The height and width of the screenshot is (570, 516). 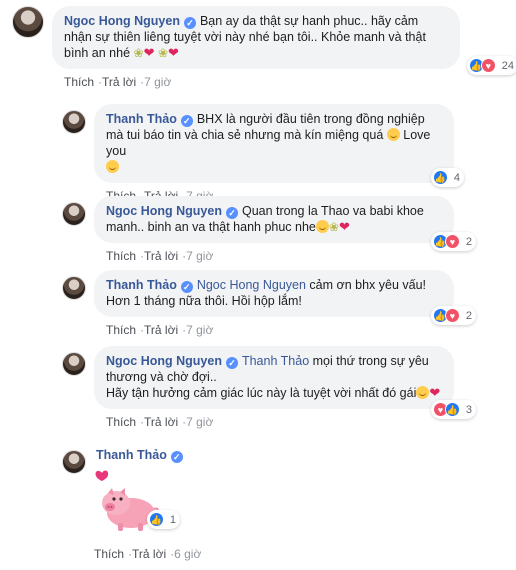 I want to click on pig-sticker-icon: 👍 1, so click(x=137, y=502).